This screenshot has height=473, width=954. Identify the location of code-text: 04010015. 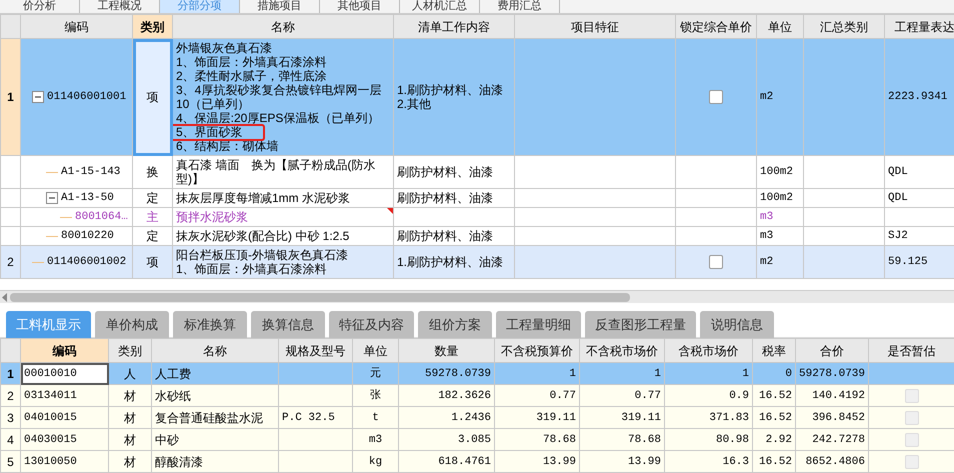
(50, 418).